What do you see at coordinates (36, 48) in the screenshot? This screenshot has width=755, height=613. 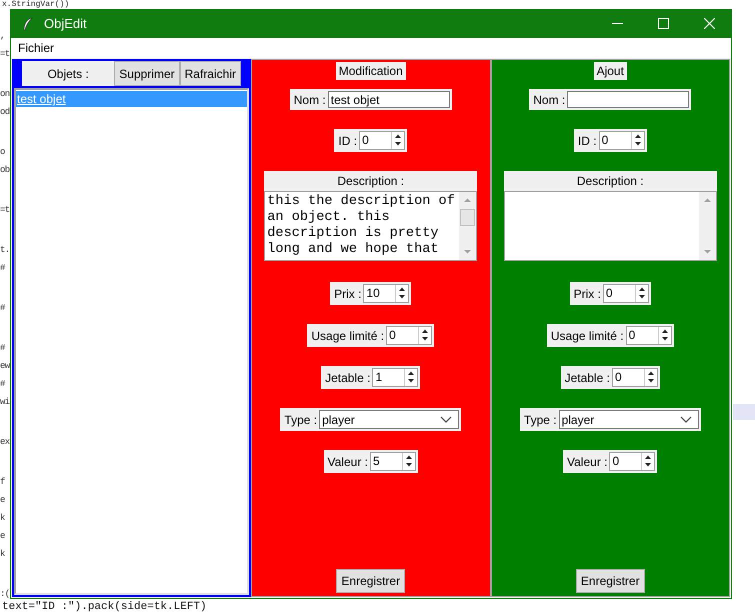 I see `menu-item: Fichier` at bounding box center [36, 48].